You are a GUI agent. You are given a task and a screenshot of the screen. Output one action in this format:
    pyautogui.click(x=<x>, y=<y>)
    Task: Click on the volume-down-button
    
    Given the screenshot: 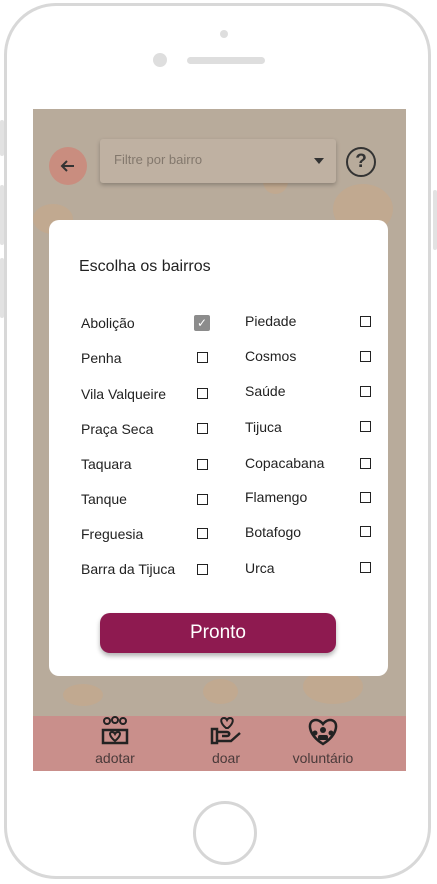 What is the action you would take?
    pyautogui.click(x=2, y=288)
    